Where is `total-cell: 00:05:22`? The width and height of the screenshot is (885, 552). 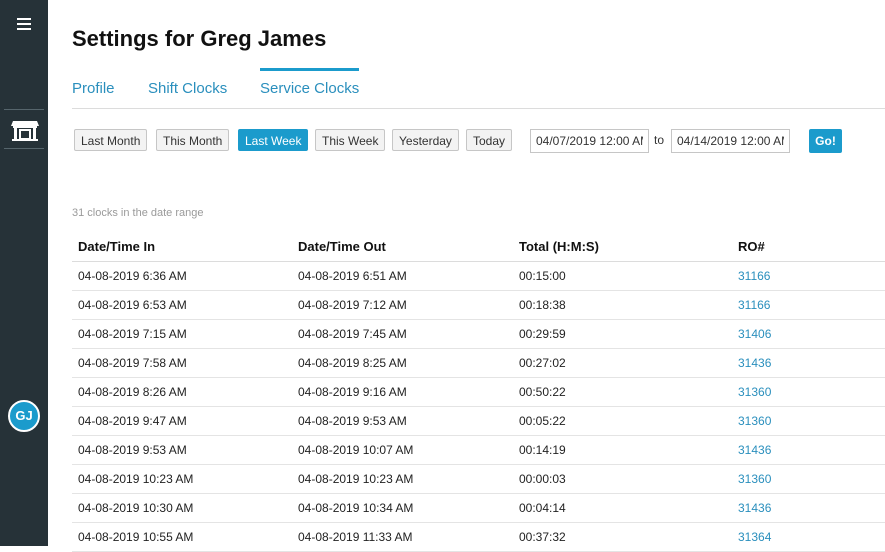 total-cell: 00:05:22 is located at coordinates (622, 421).